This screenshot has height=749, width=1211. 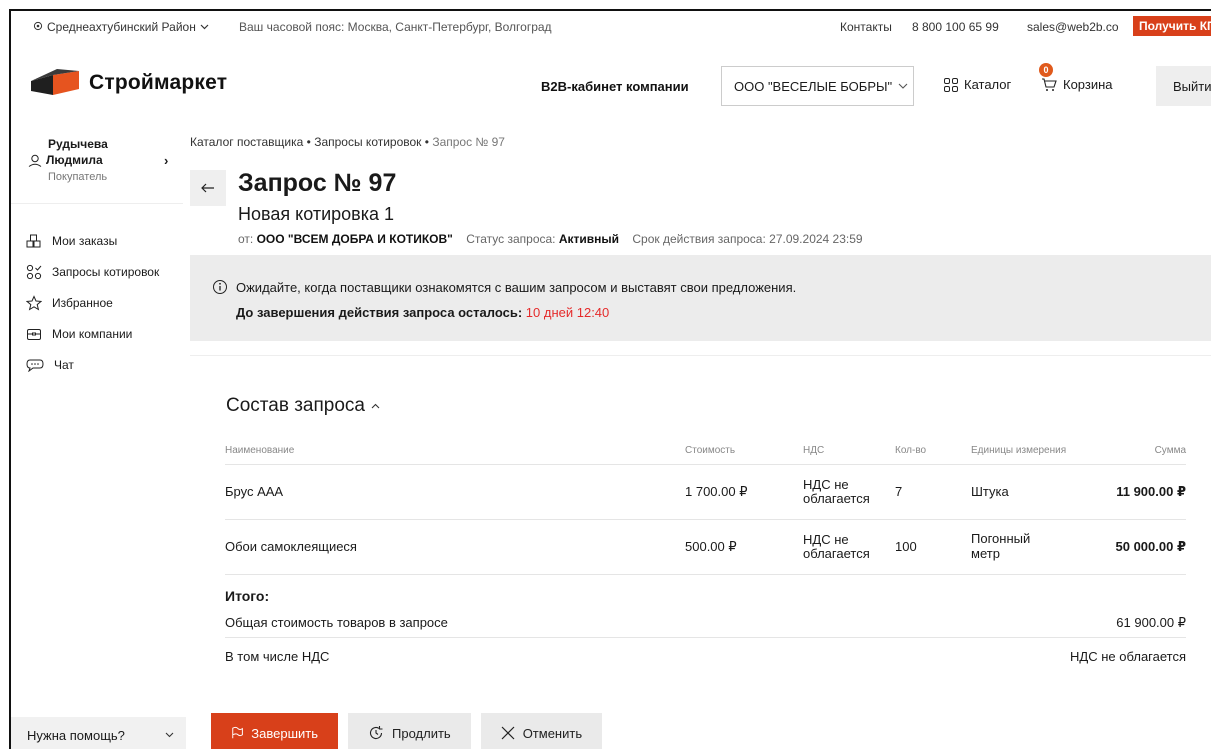 I want to click on status-value: Активный, so click(x=589, y=239).